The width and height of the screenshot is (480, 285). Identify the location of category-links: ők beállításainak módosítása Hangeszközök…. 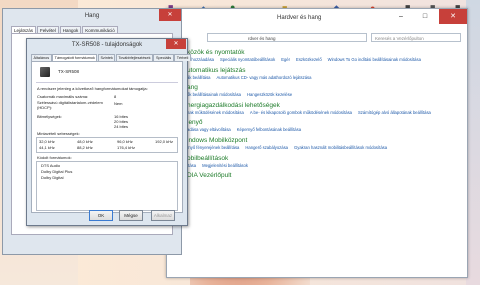
(324, 95).